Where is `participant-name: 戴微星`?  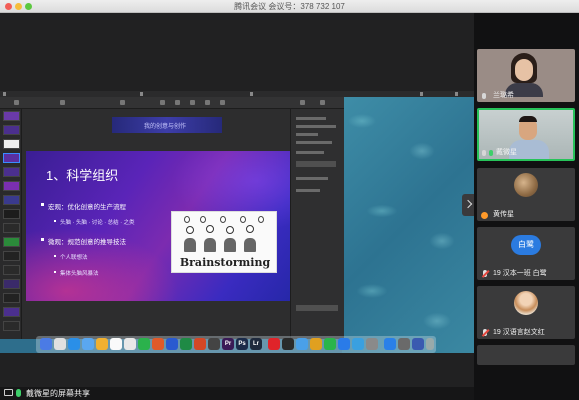
participant-name: 戴微星 is located at coordinates (506, 152).